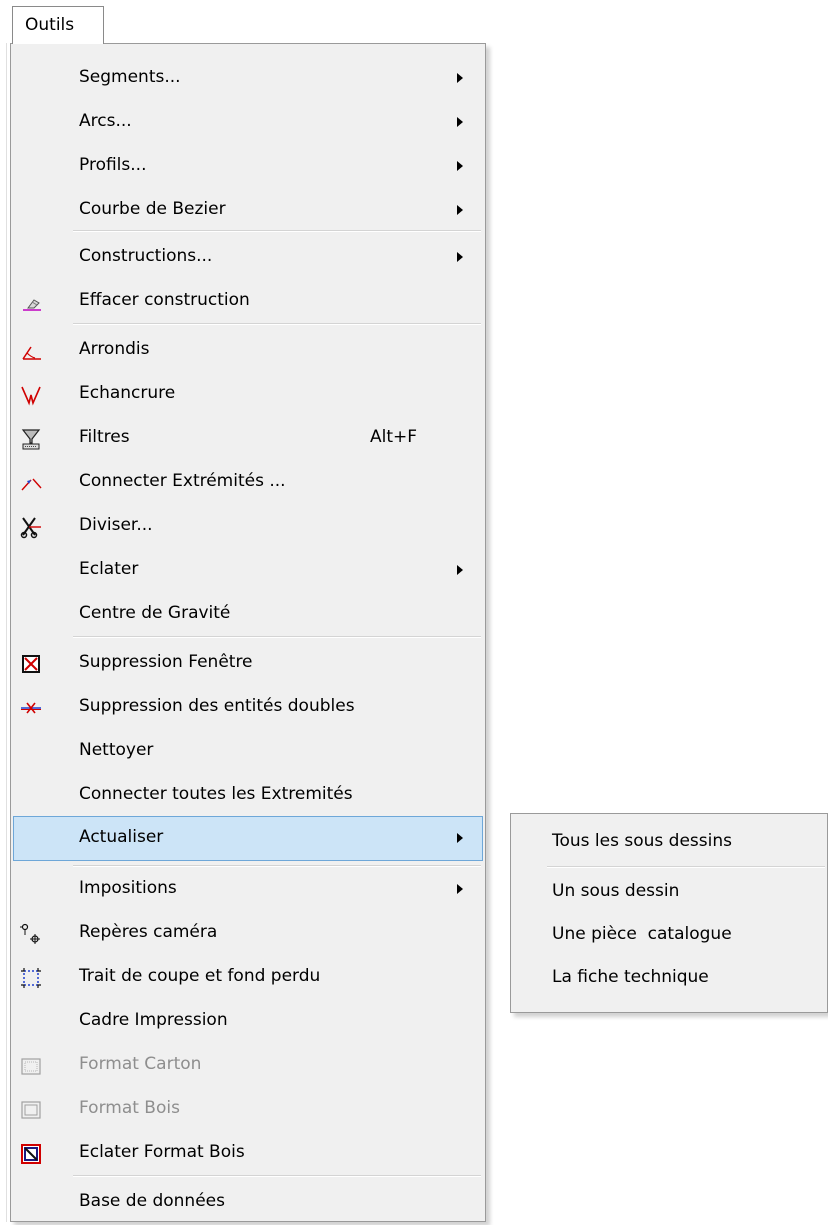 This screenshot has width=828, height=1225. I want to click on menu-item-label: Centre de Gravité, so click(155, 613).